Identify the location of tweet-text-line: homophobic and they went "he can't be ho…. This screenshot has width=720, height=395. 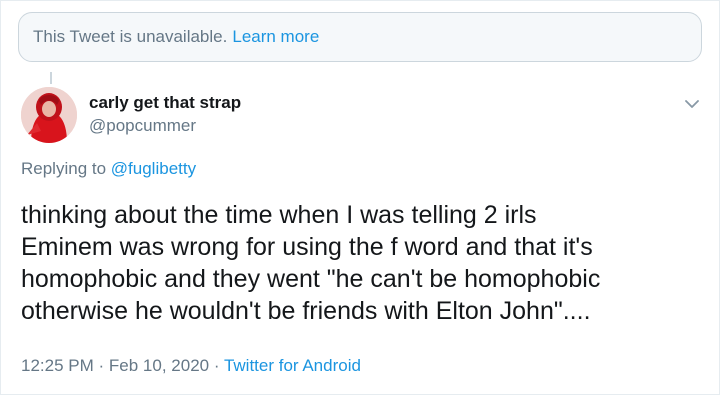
(311, 279).